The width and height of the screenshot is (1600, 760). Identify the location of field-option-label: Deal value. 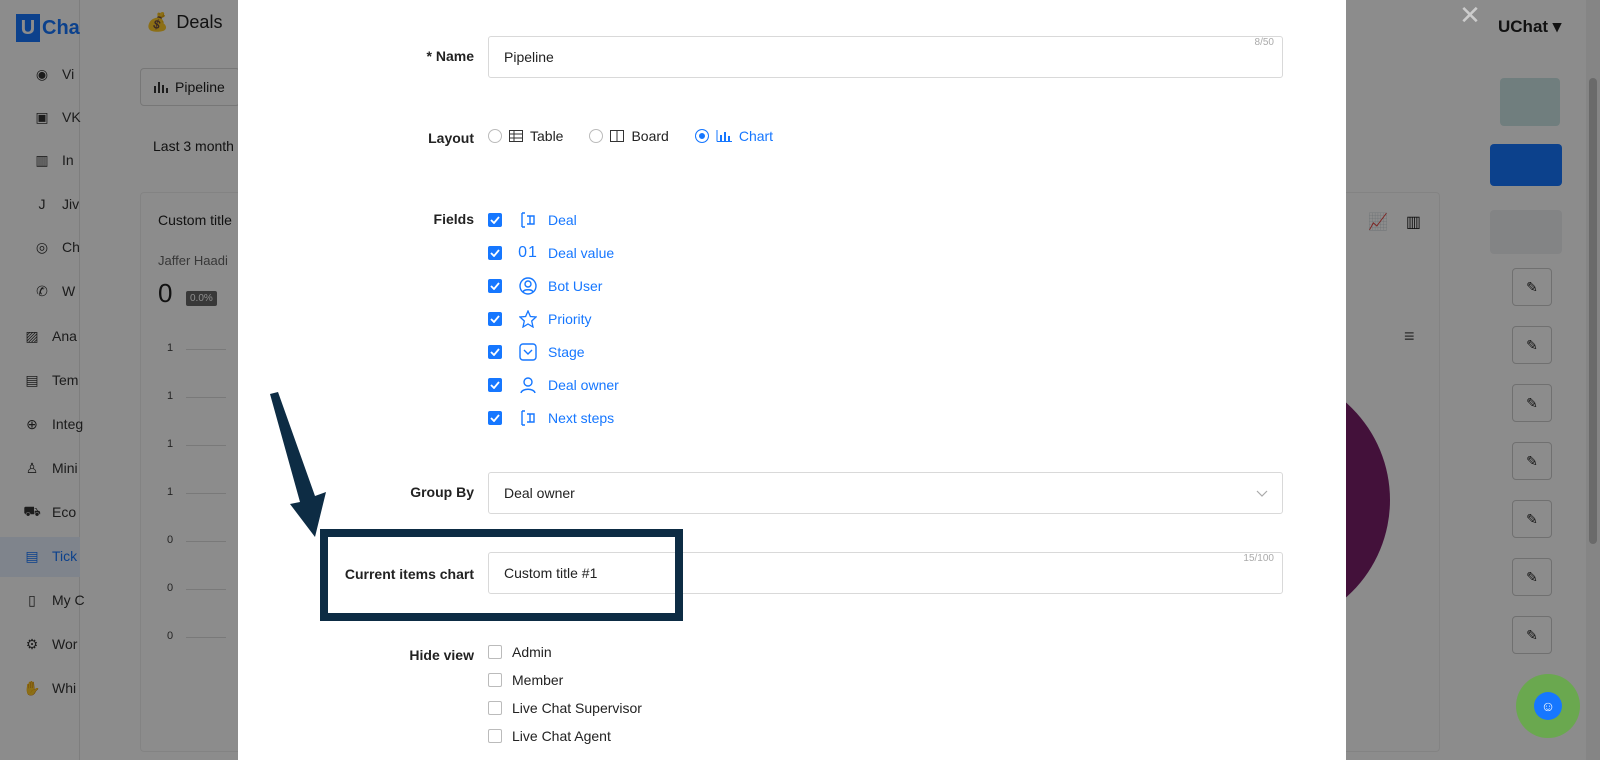
(581, 253).